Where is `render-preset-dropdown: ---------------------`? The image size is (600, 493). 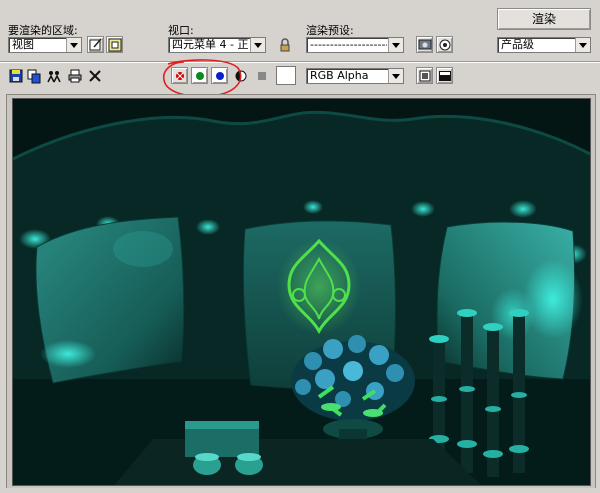 render-preset-dropdown: --------------------- is located at coordinates (355, 45).